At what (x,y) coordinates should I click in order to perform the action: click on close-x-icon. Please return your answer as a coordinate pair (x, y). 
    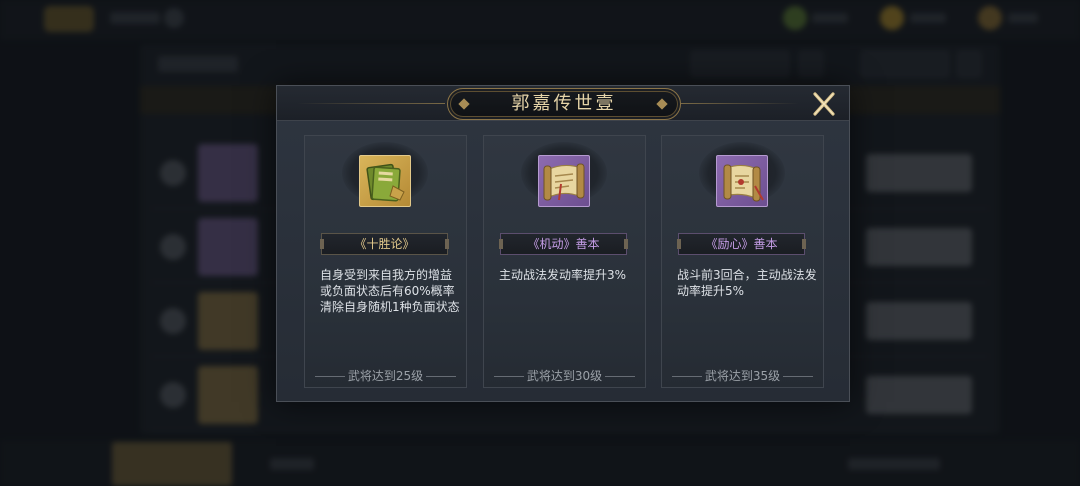
    Looking at the image, I should click on (824, 104).